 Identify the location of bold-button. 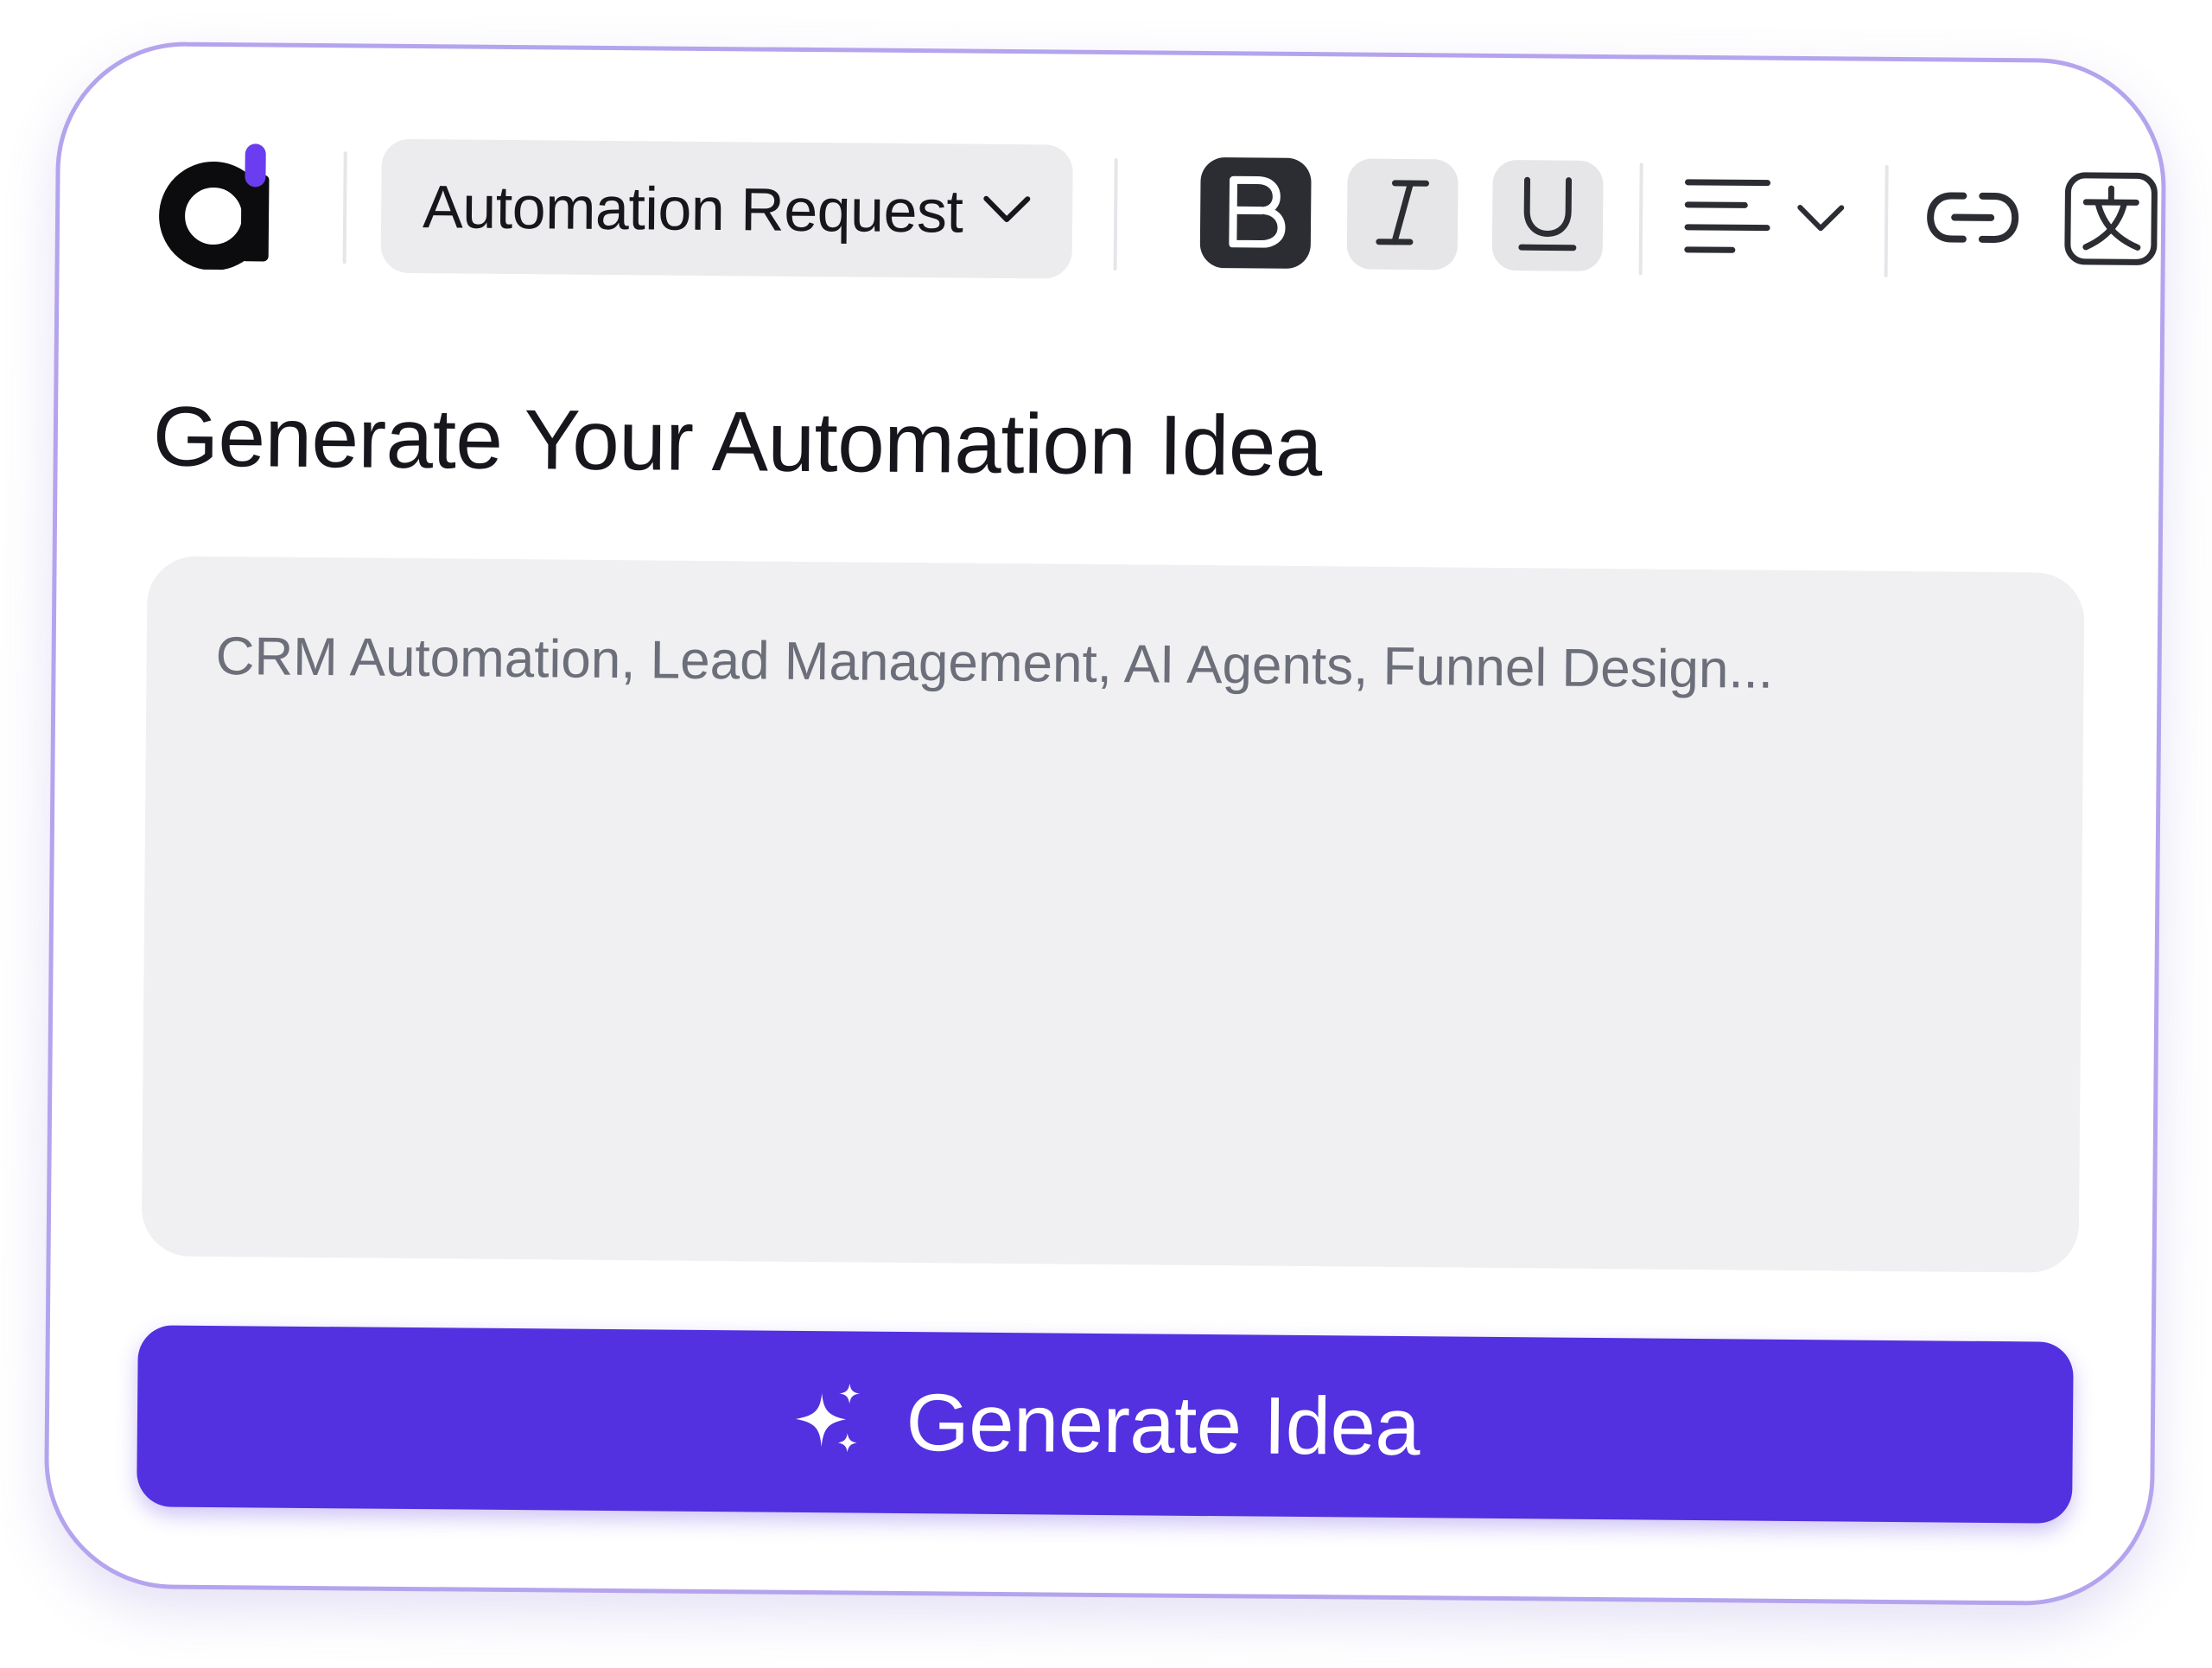
(1255, 213).